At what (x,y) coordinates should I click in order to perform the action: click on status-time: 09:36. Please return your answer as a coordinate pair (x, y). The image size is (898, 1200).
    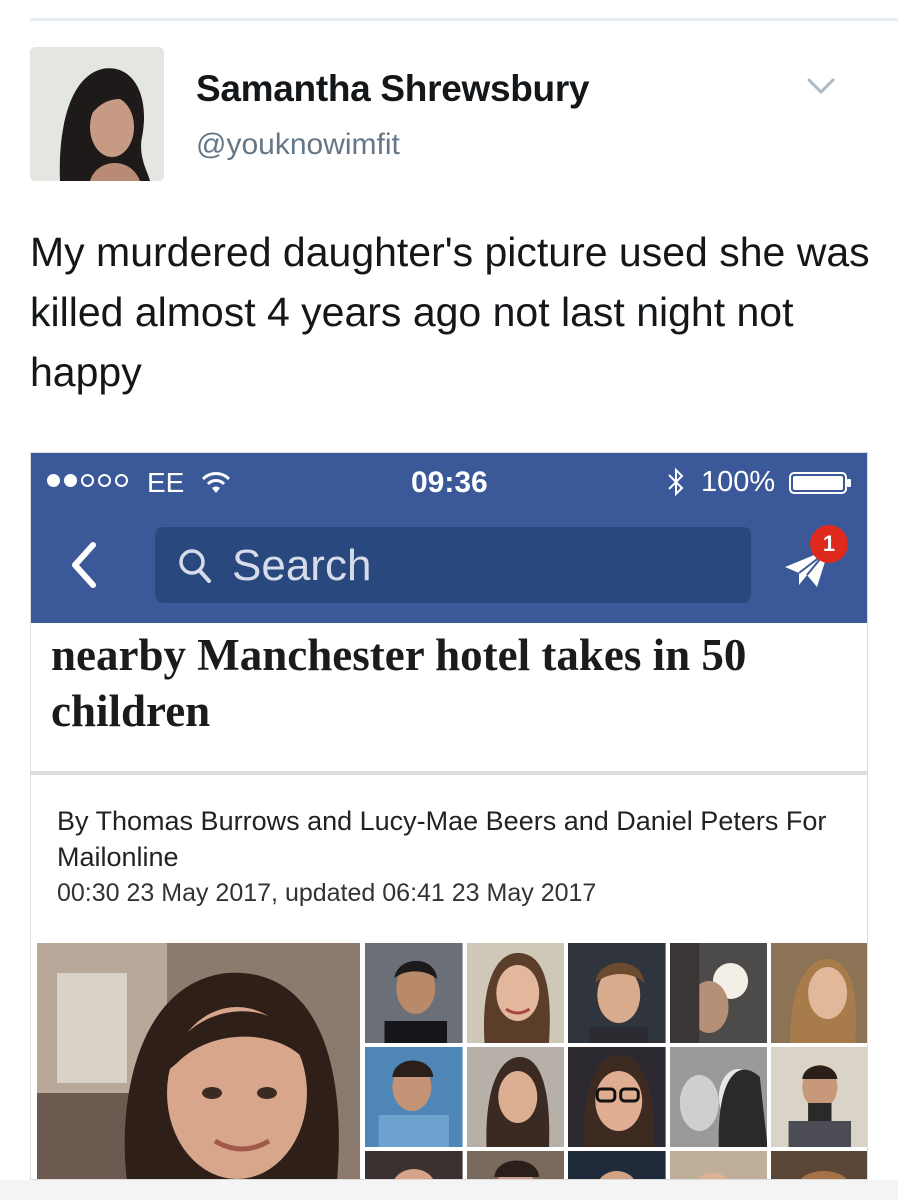
    Looking at the image, I should click on (449, 482).